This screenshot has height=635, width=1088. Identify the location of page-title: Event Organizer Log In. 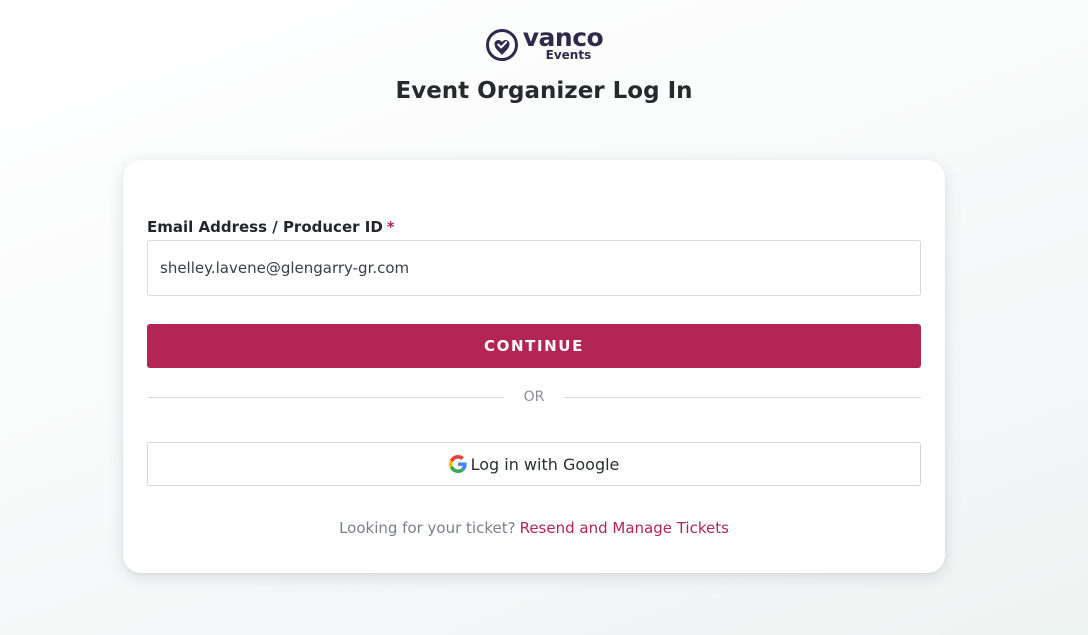
(544, 91).